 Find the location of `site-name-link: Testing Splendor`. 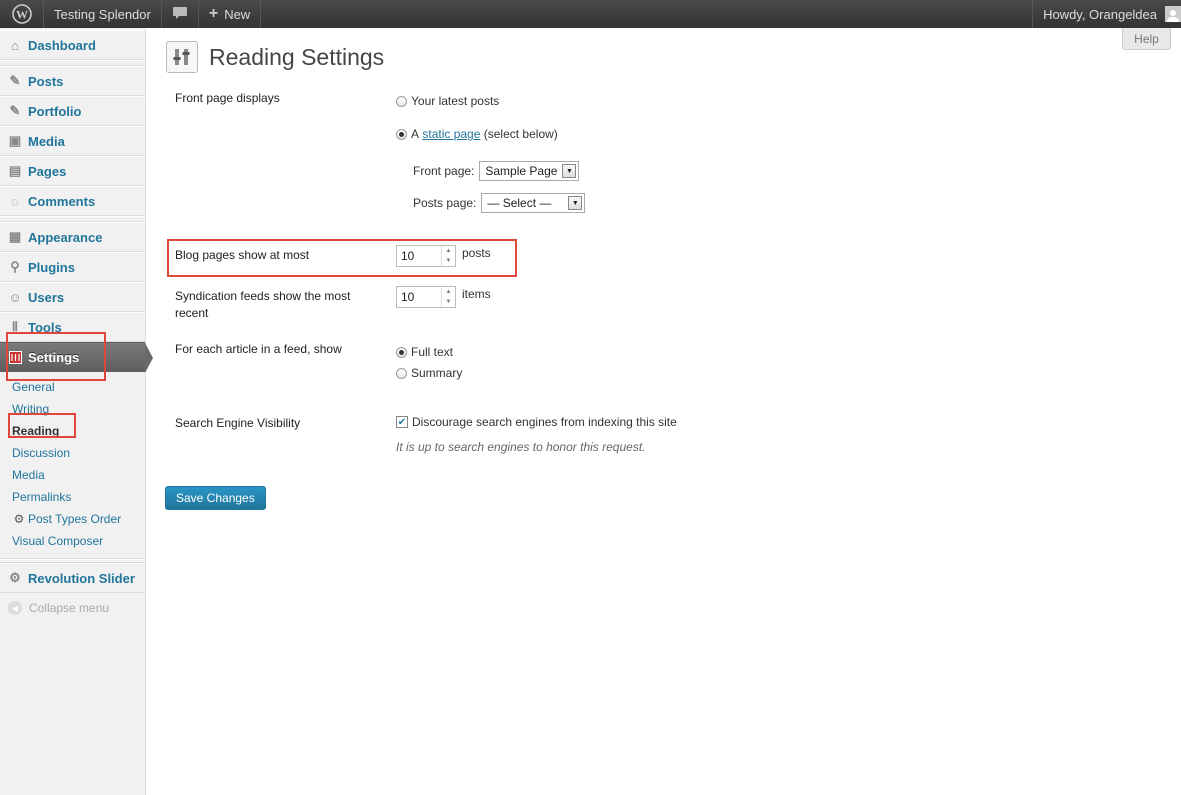

site-name-link: Testing Splendor is located at coordinates (103, 14).